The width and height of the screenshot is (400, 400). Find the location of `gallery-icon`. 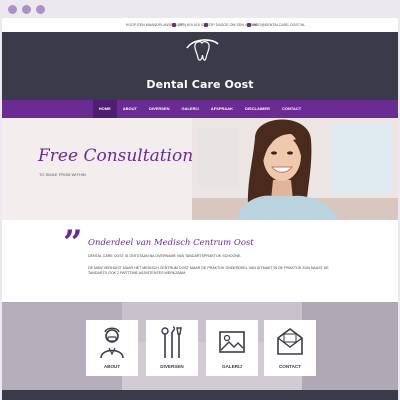

gallery-icon is located at coordinates (232, 342).